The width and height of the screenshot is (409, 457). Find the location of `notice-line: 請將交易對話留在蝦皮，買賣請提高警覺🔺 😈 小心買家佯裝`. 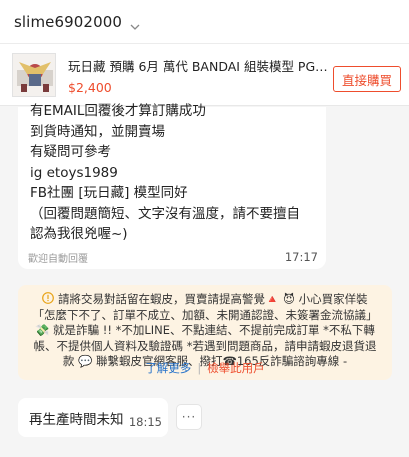

notice-line: 請將交易對話留在蝦皮，買賣請提高警覺🔺 😈 小心買家佯裝 is located at coordinates (205, 300).